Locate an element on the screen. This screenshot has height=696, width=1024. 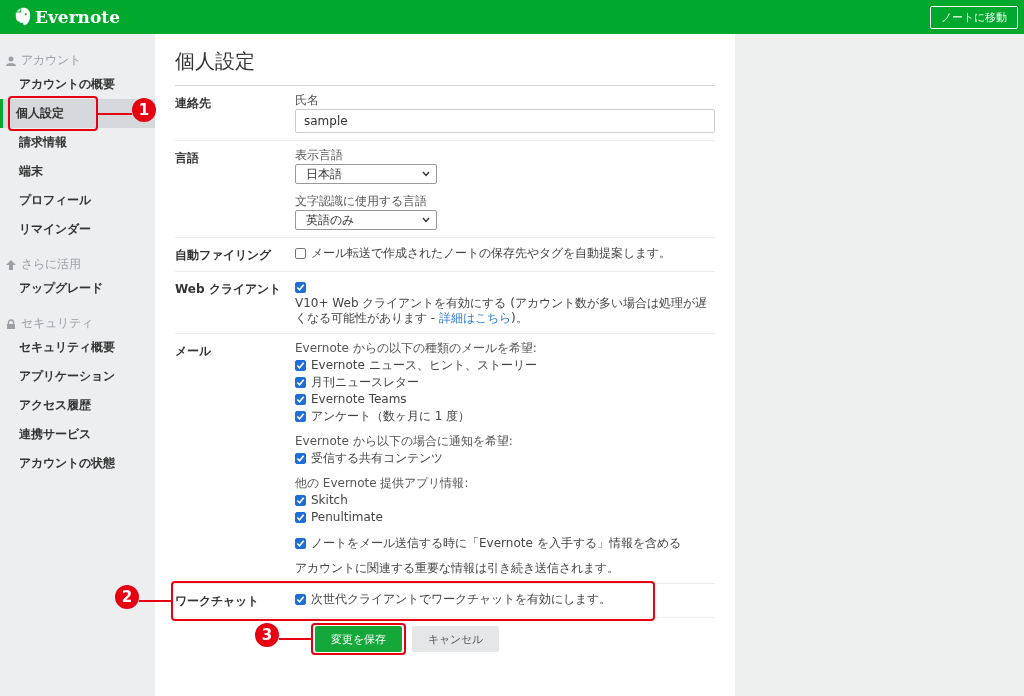
section-label: Web クライアント is located at coordinates (228, 289).